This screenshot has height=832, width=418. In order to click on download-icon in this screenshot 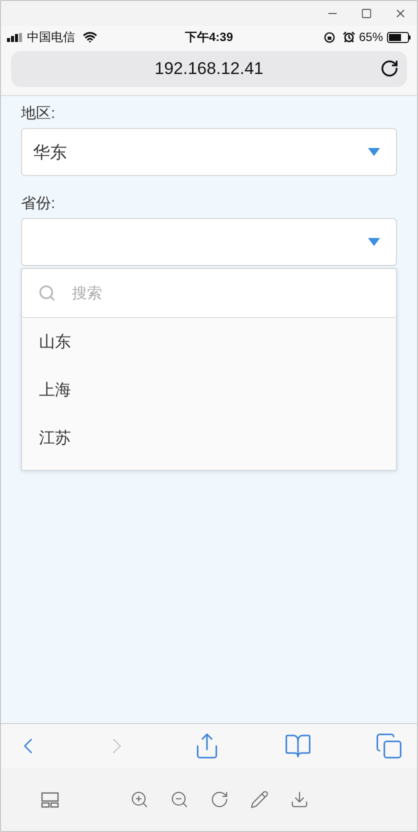, I will do `click(299, 799)`.